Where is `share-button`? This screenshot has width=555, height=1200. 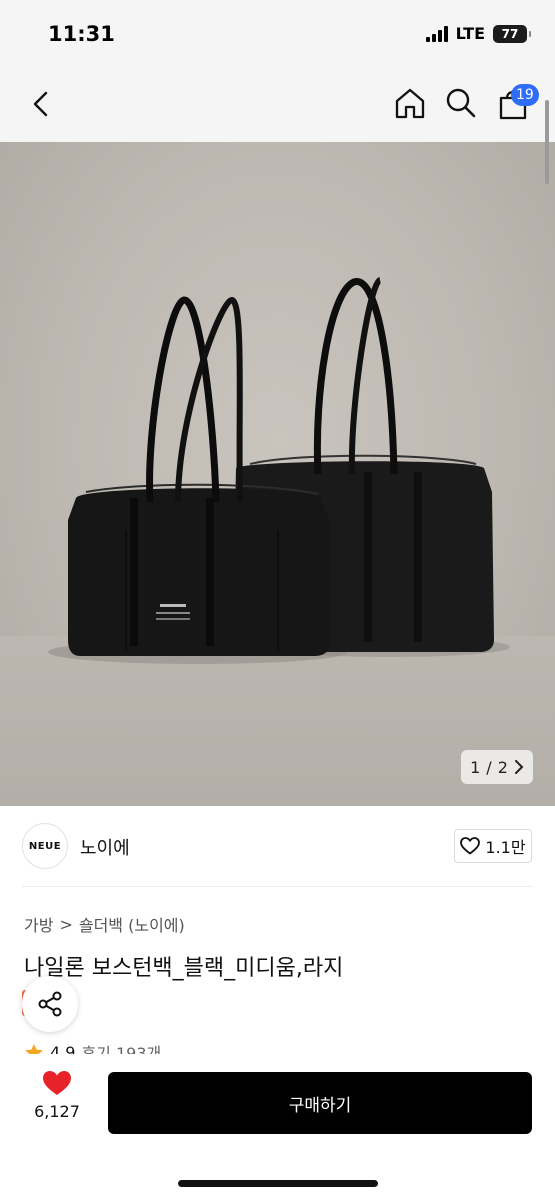 share-button is located at coordinates (50, 1004).